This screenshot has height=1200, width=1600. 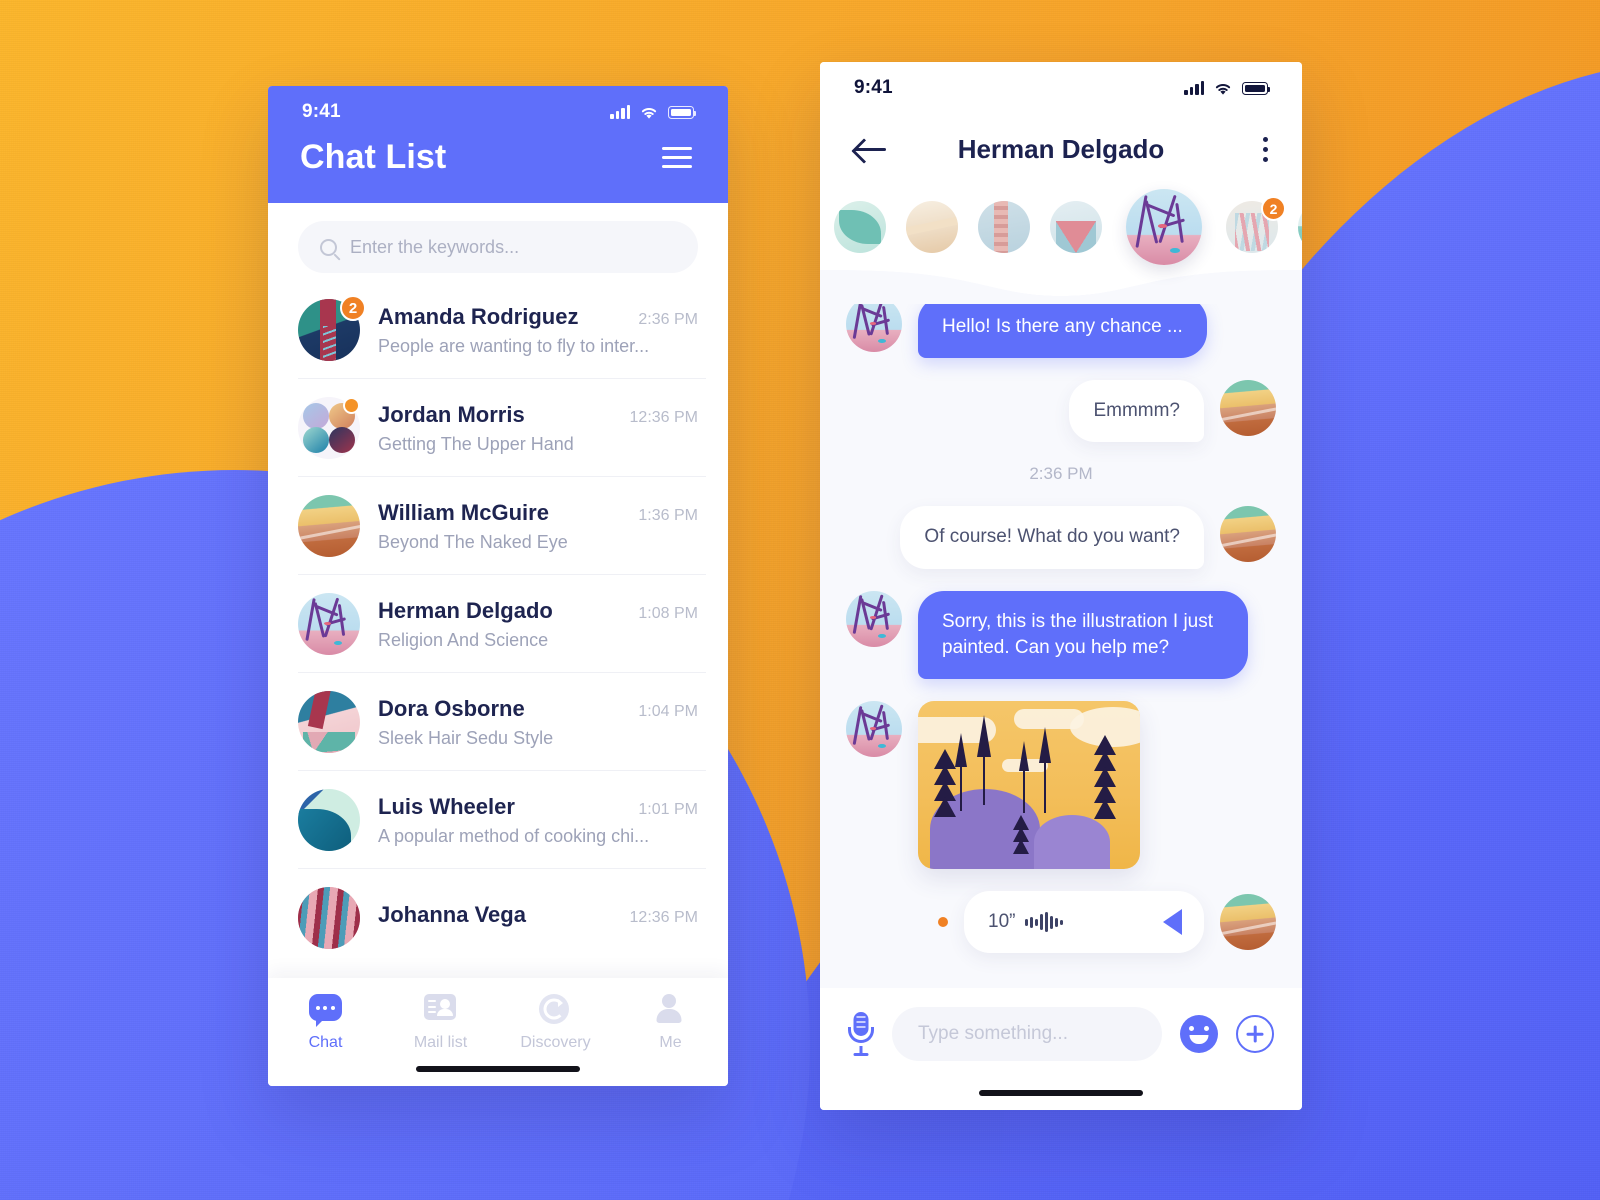 I want to click on message-preview: Beyond The Naked Eye, so click(x=473, y=541).